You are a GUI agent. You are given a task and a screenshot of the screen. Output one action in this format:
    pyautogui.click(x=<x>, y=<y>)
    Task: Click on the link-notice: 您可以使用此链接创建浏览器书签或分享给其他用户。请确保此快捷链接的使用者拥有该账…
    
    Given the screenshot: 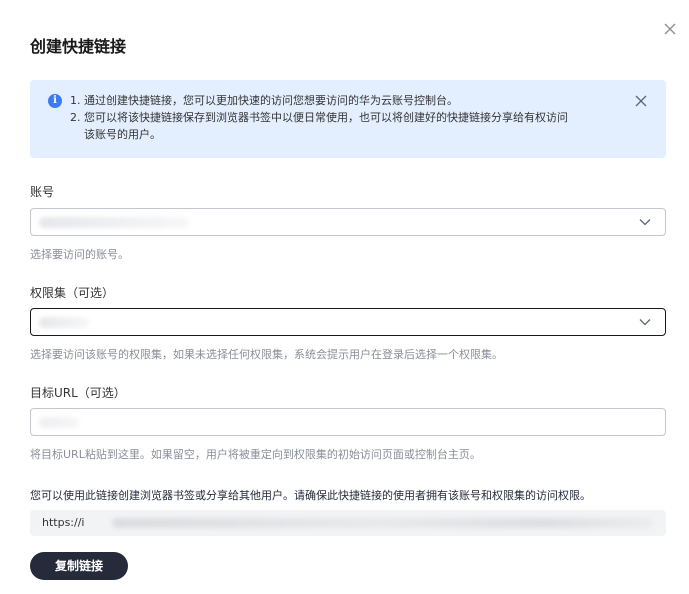 What is the action you would take?
    pyautogui.click(x=310, y=495)
    